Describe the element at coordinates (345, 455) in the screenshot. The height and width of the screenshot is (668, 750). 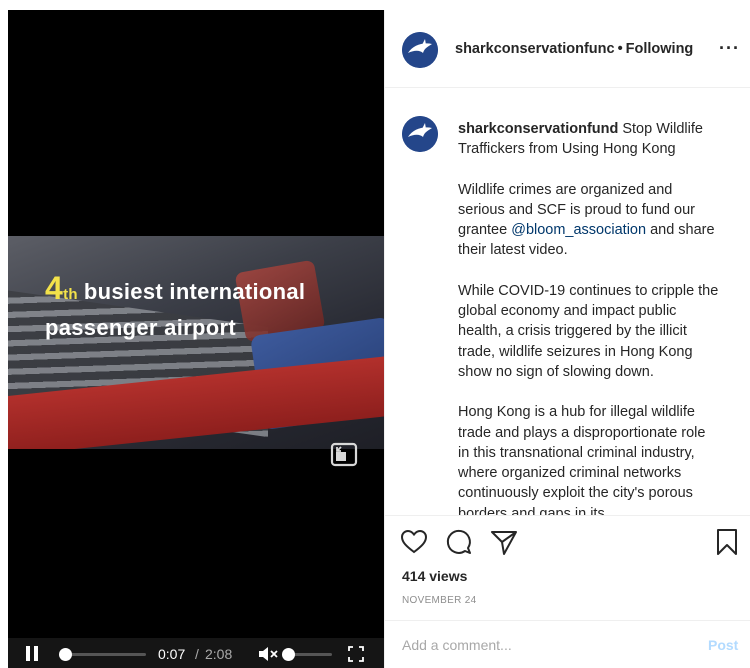
I see `picture-in-picture-icon` at that location.